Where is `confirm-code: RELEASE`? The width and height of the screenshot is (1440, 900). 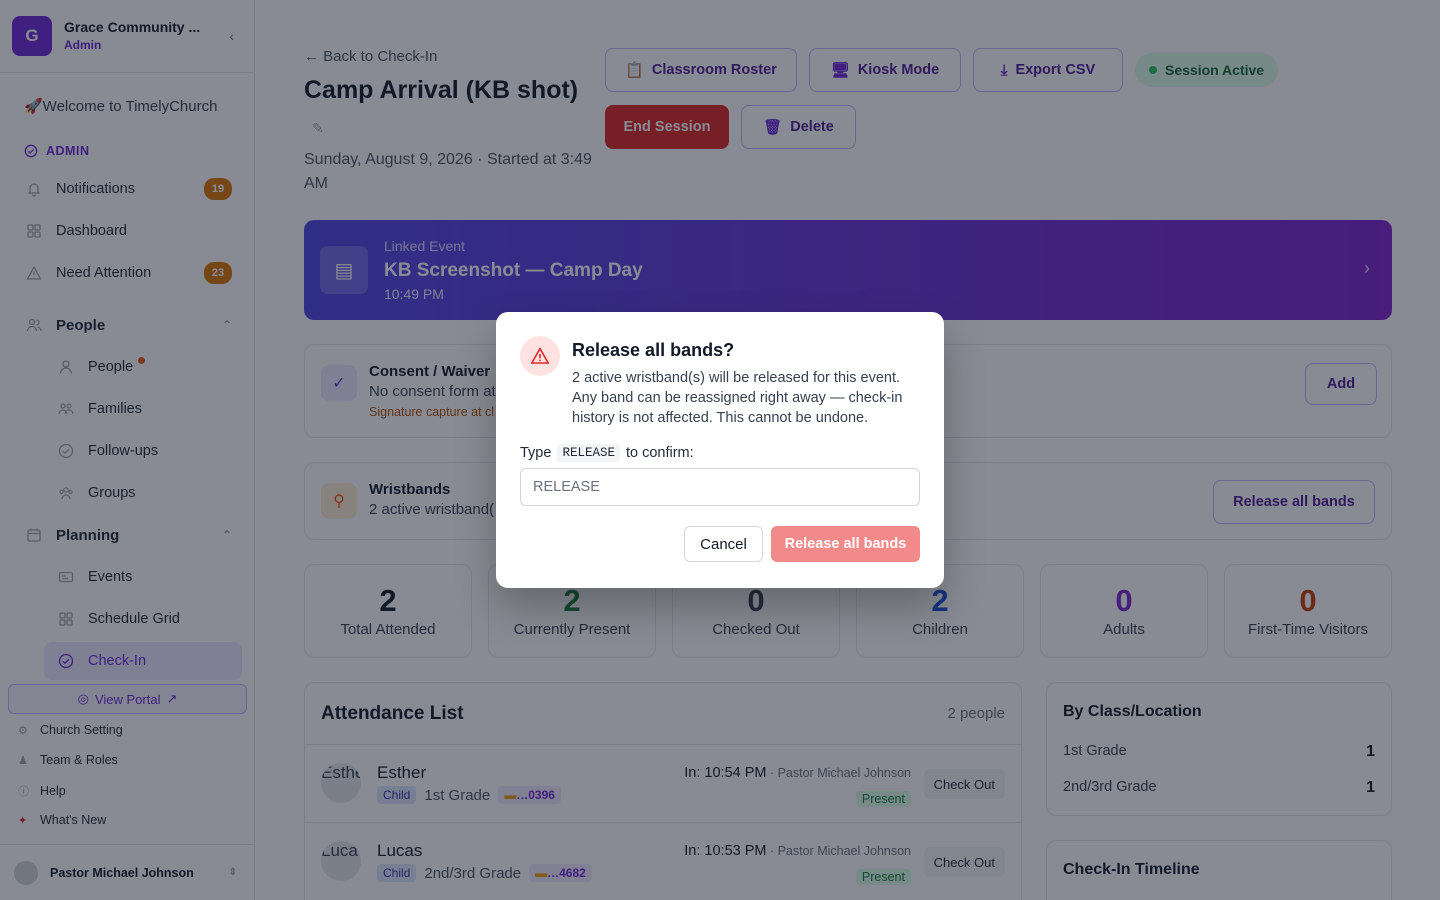 confirm-code: RELEASE is located at coordinates (588, 453).